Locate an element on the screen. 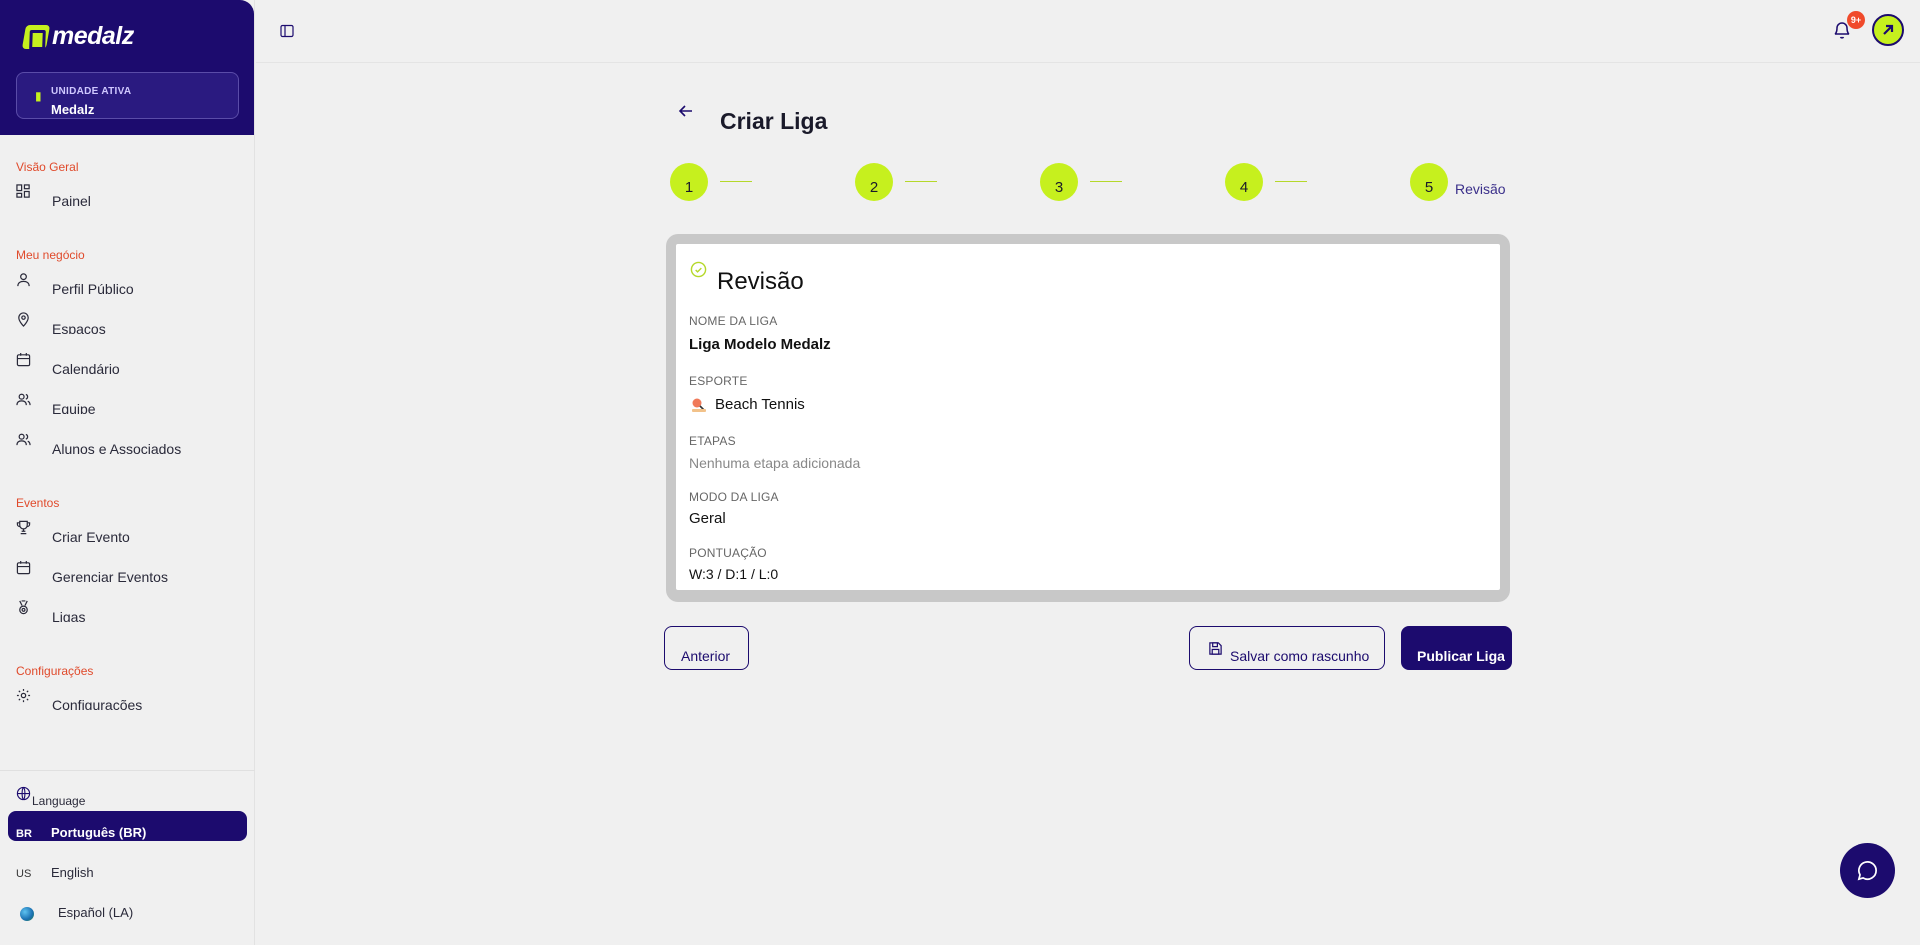 Image resolution: width=1920 pixels, height=945 pixels. beach-tennis-icon is located at coordinates (699, 405).